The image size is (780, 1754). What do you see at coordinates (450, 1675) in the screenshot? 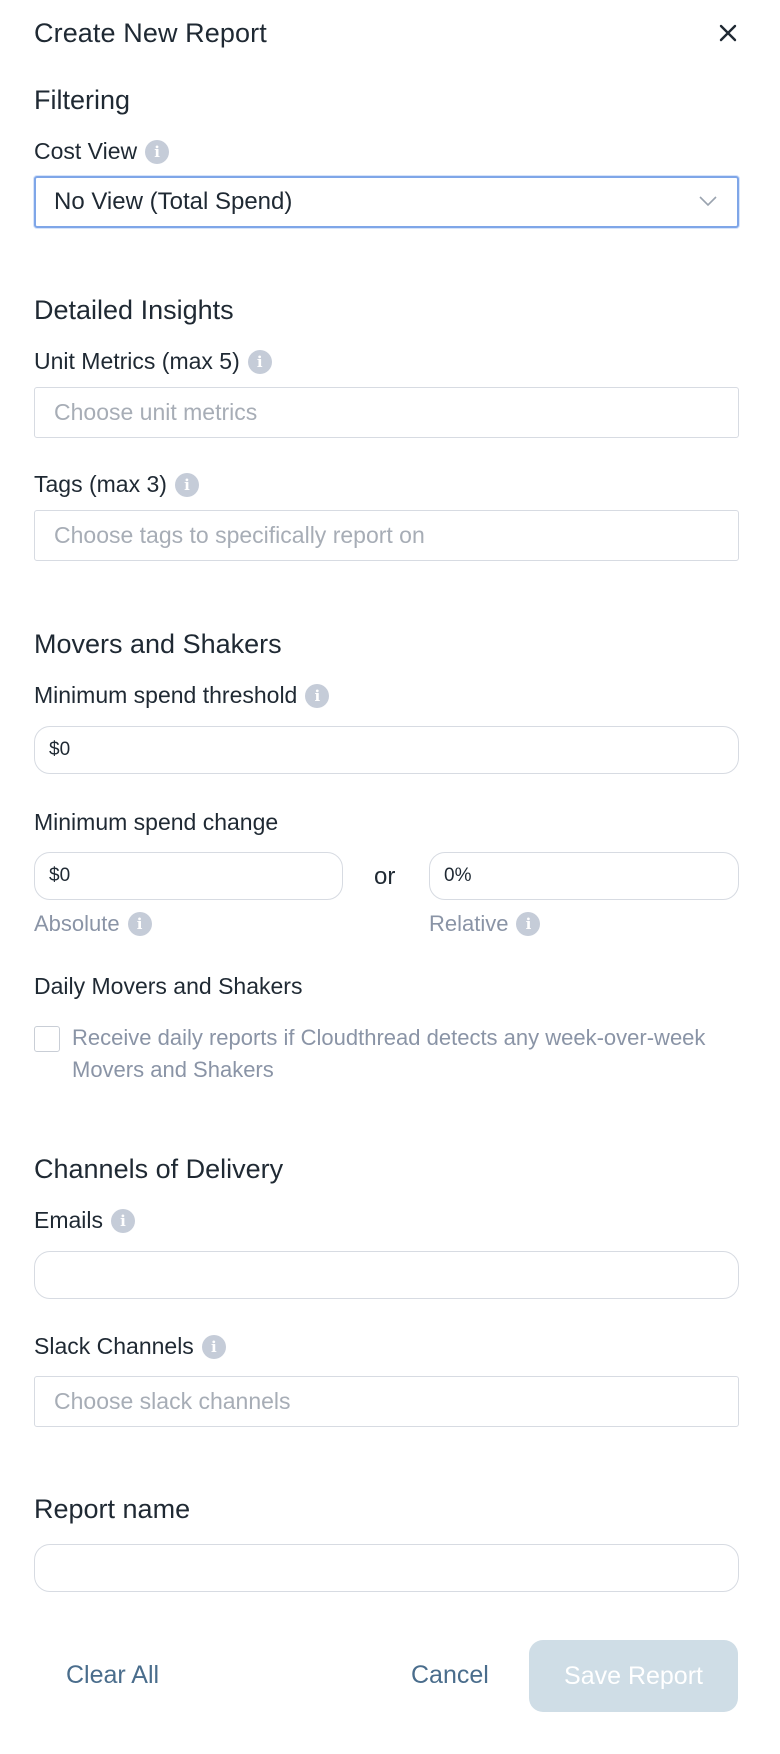
I see `cancel-button: Cancel` at bounding box center [450, 1675].